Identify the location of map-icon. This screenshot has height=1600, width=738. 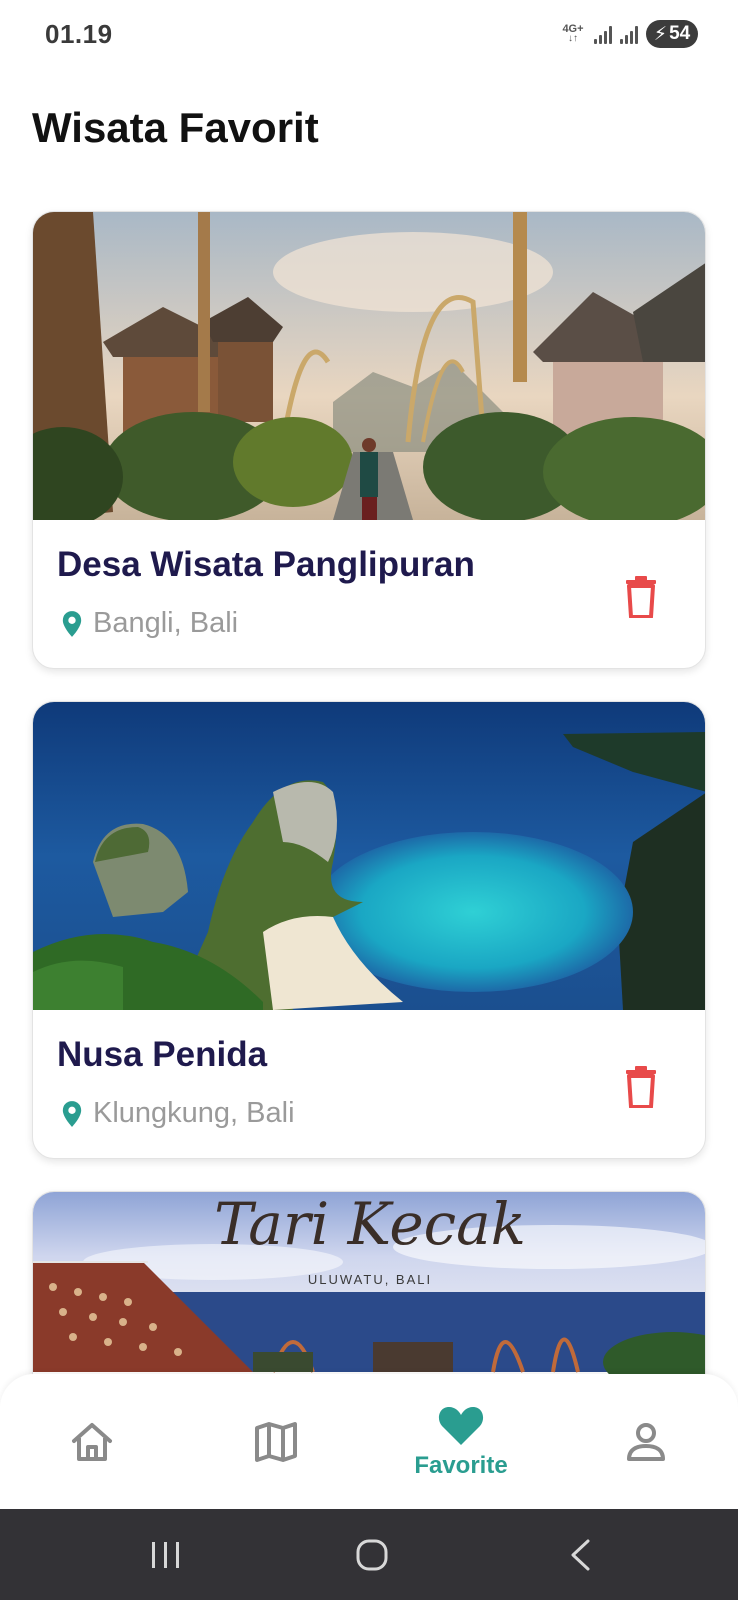
(276, 1441).